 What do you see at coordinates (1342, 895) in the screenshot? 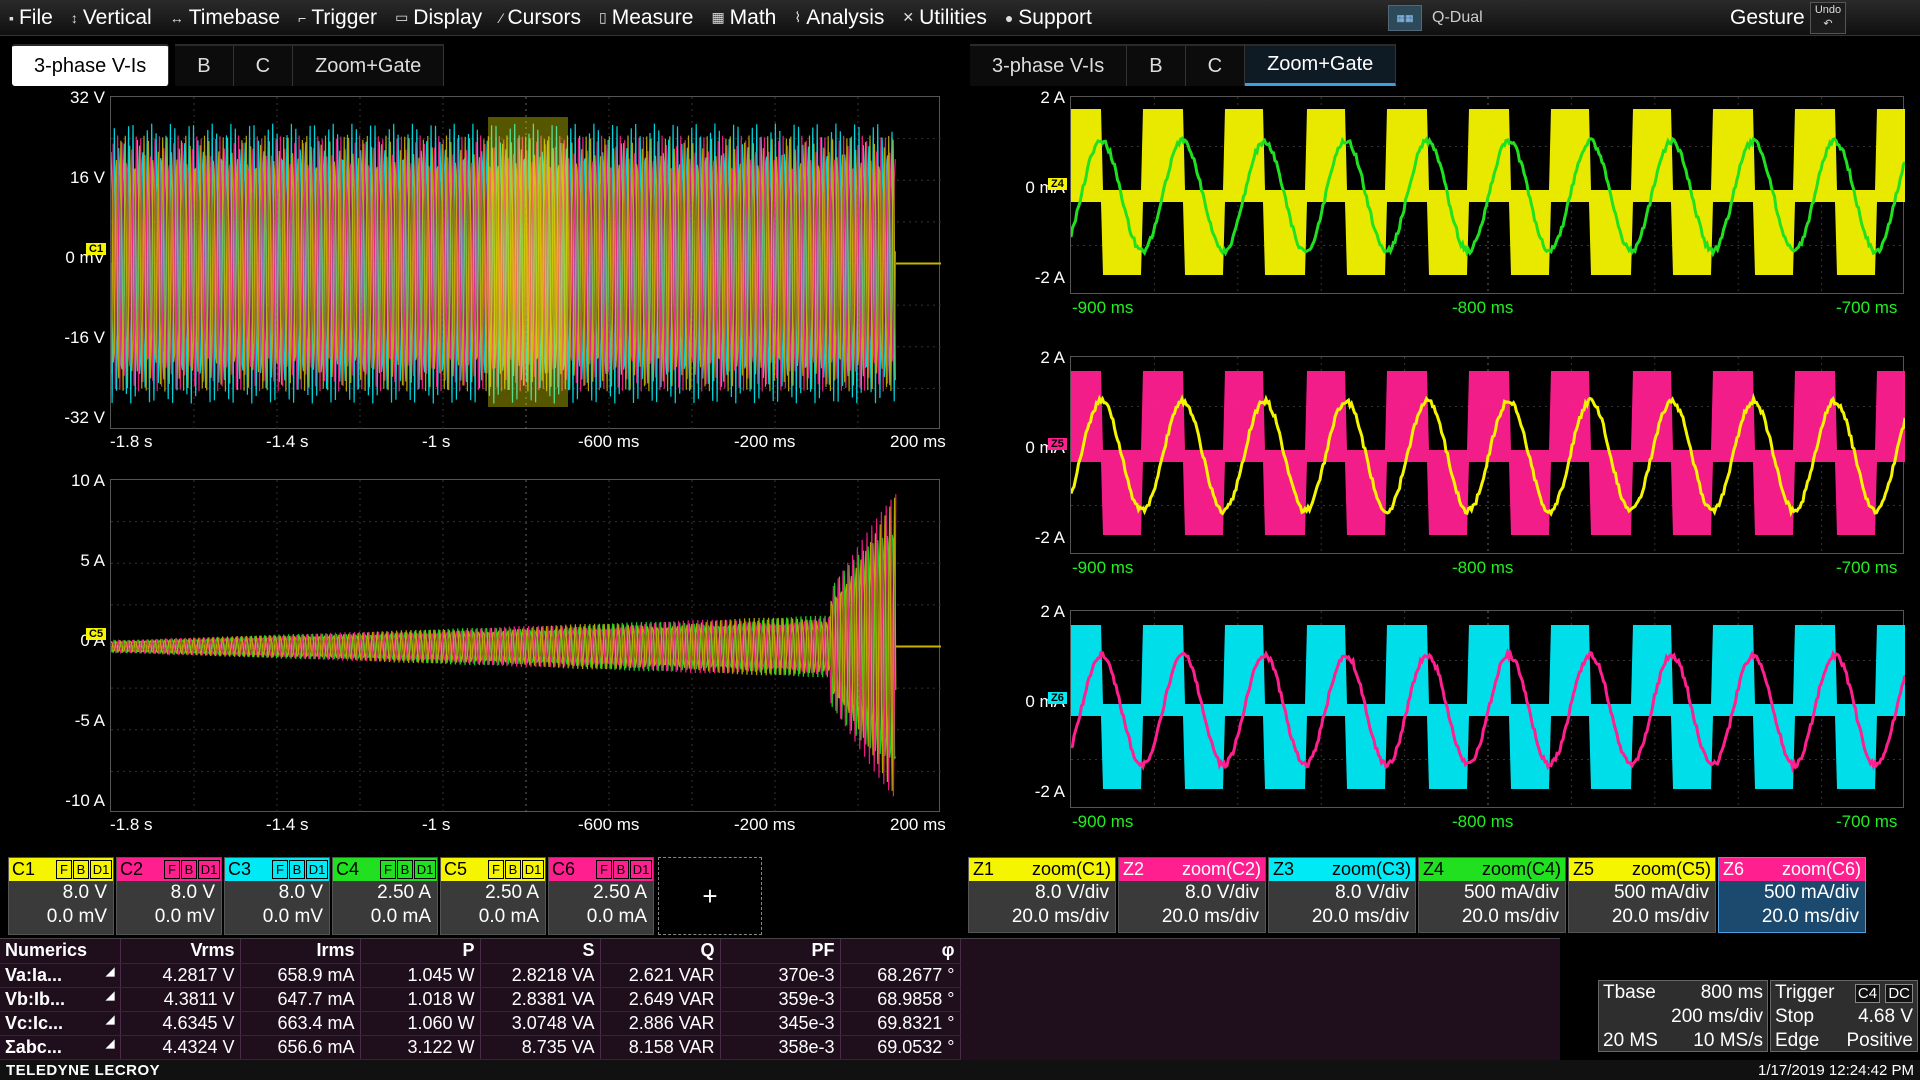
I see `zoom-descriptor-z3: Z3 zoom(C3) 8.0 V/div 20.0 ms/div` at bounding box center [1342, 895].